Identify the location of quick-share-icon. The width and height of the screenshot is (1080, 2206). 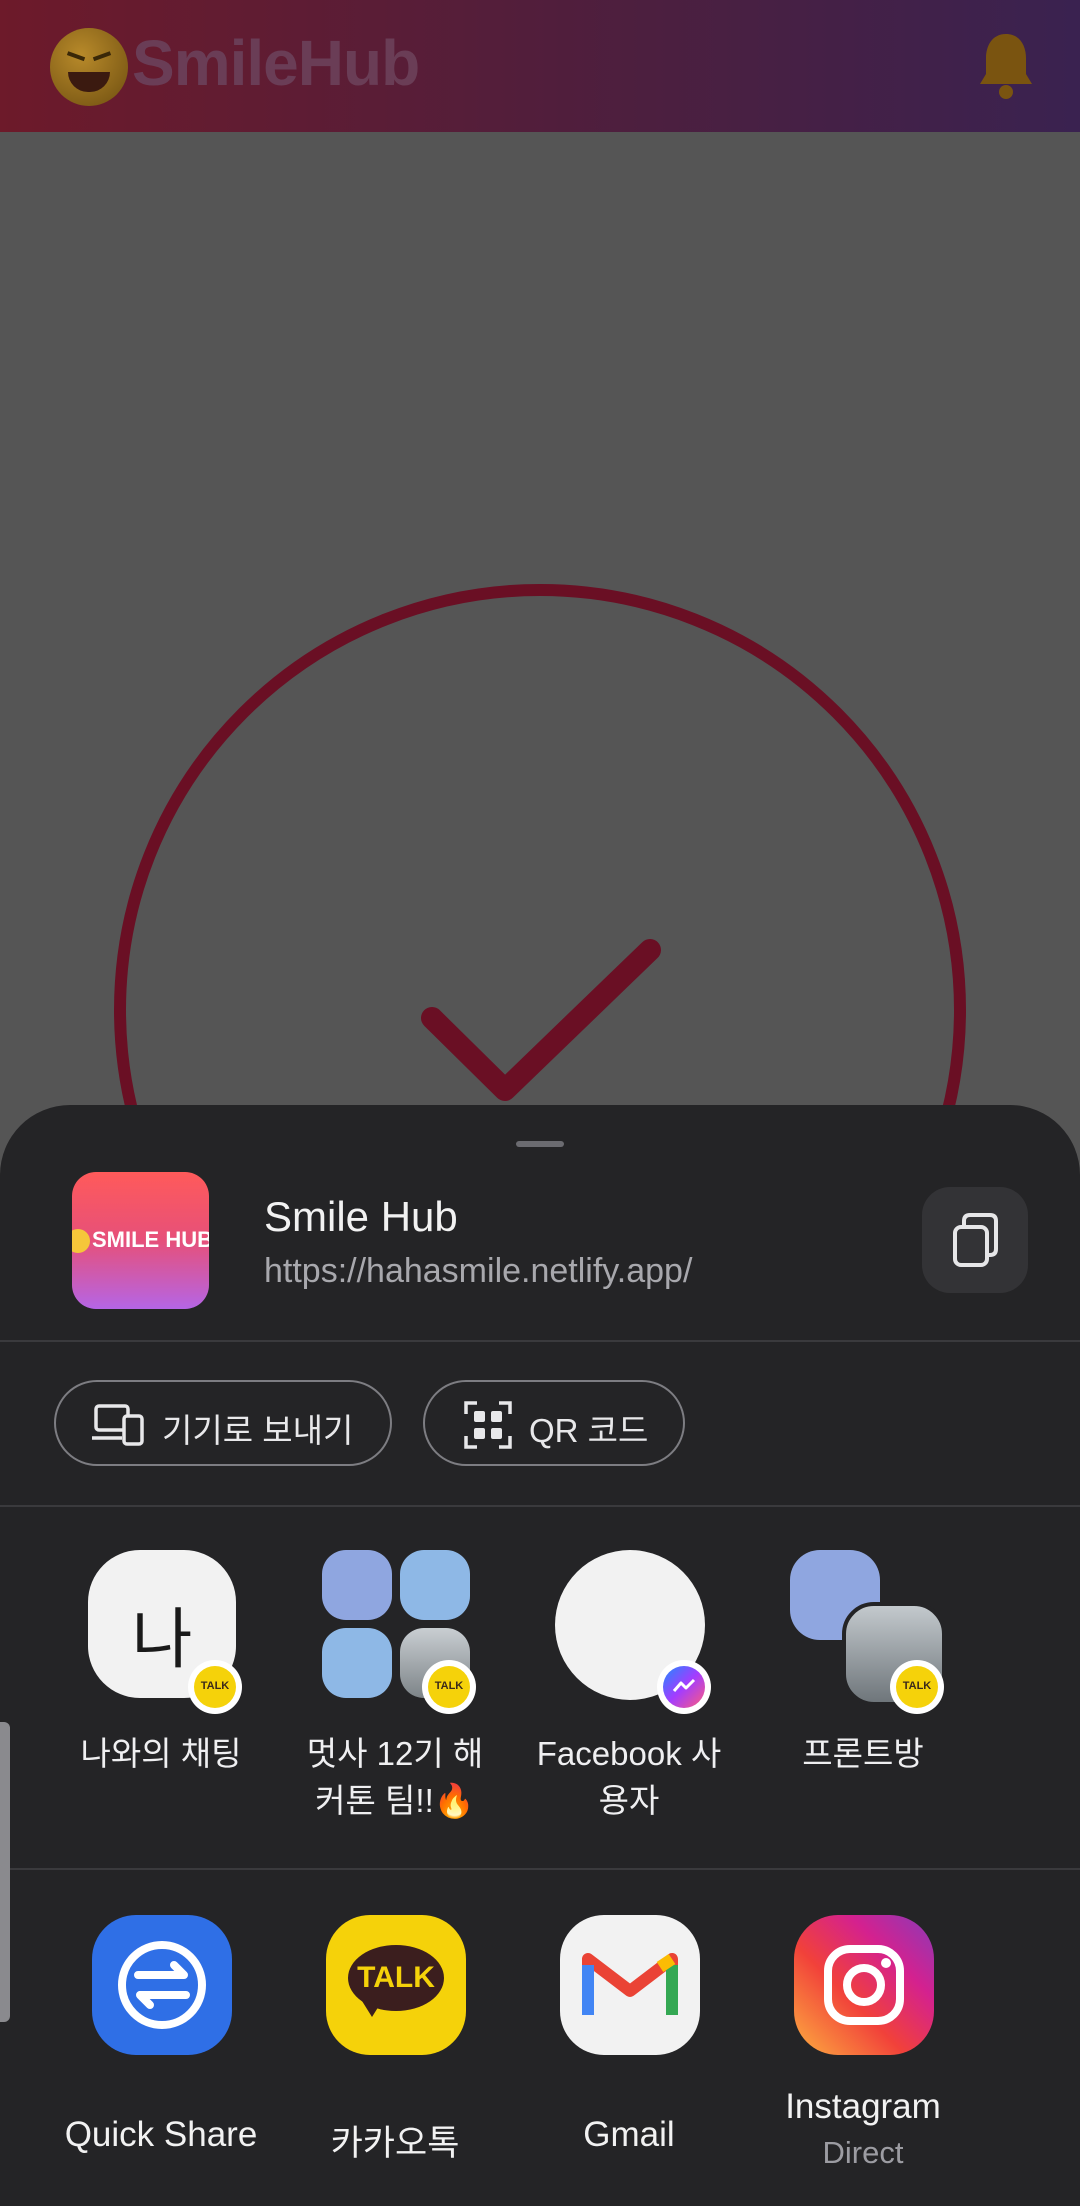
(162, 1985).